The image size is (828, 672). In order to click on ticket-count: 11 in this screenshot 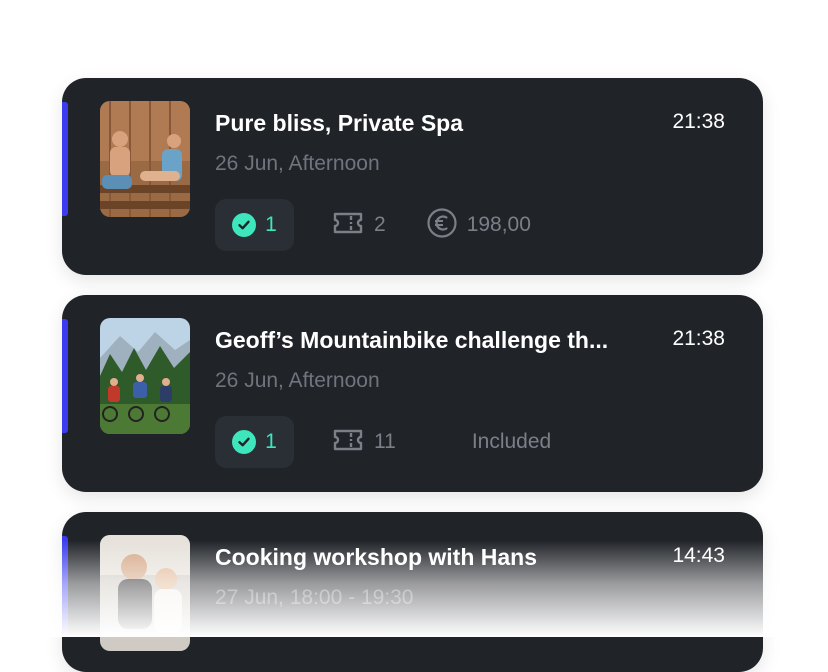, I will do `click(385, 441)`.